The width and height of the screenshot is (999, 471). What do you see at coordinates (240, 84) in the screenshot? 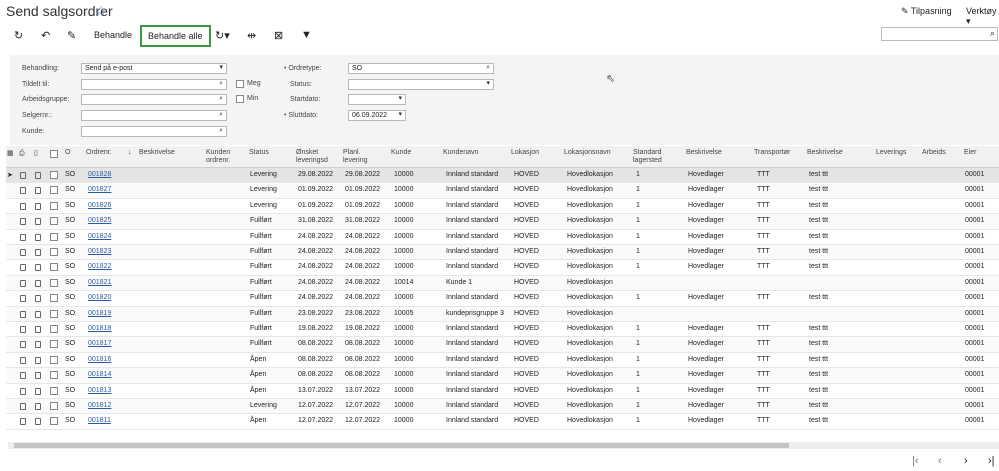
I see `me-checkbox` at bounding box center [240, 84].